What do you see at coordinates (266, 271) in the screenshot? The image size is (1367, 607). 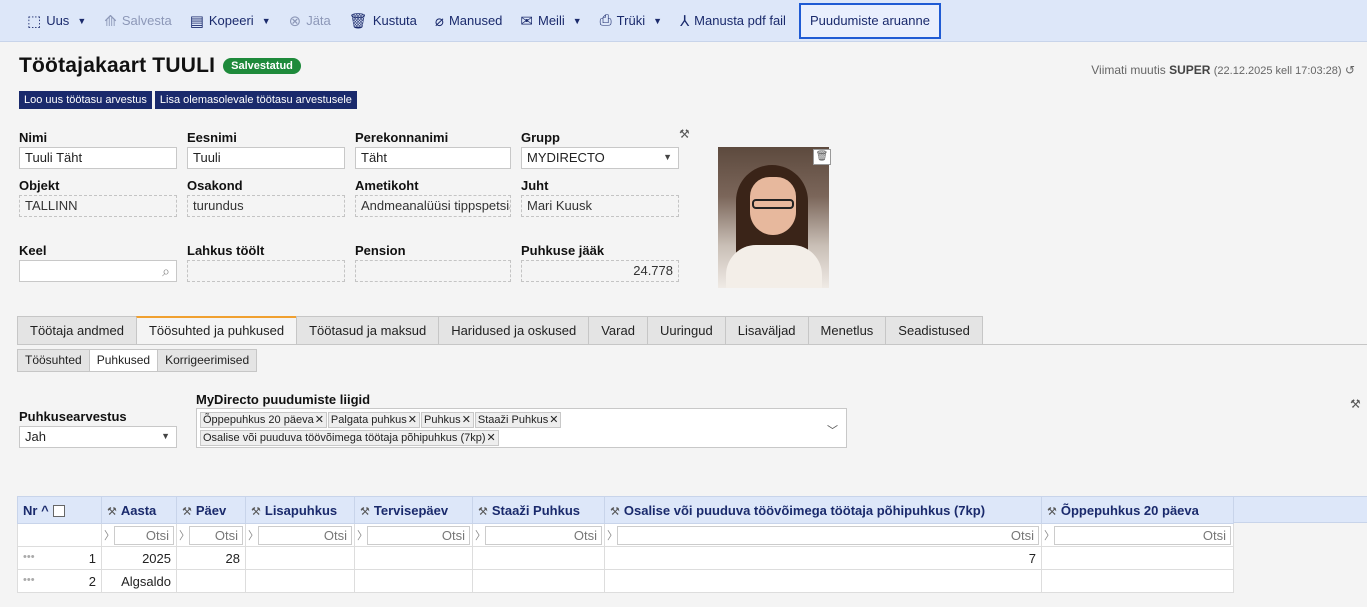 I see `left-date-field` at bounding box center [266, 271].